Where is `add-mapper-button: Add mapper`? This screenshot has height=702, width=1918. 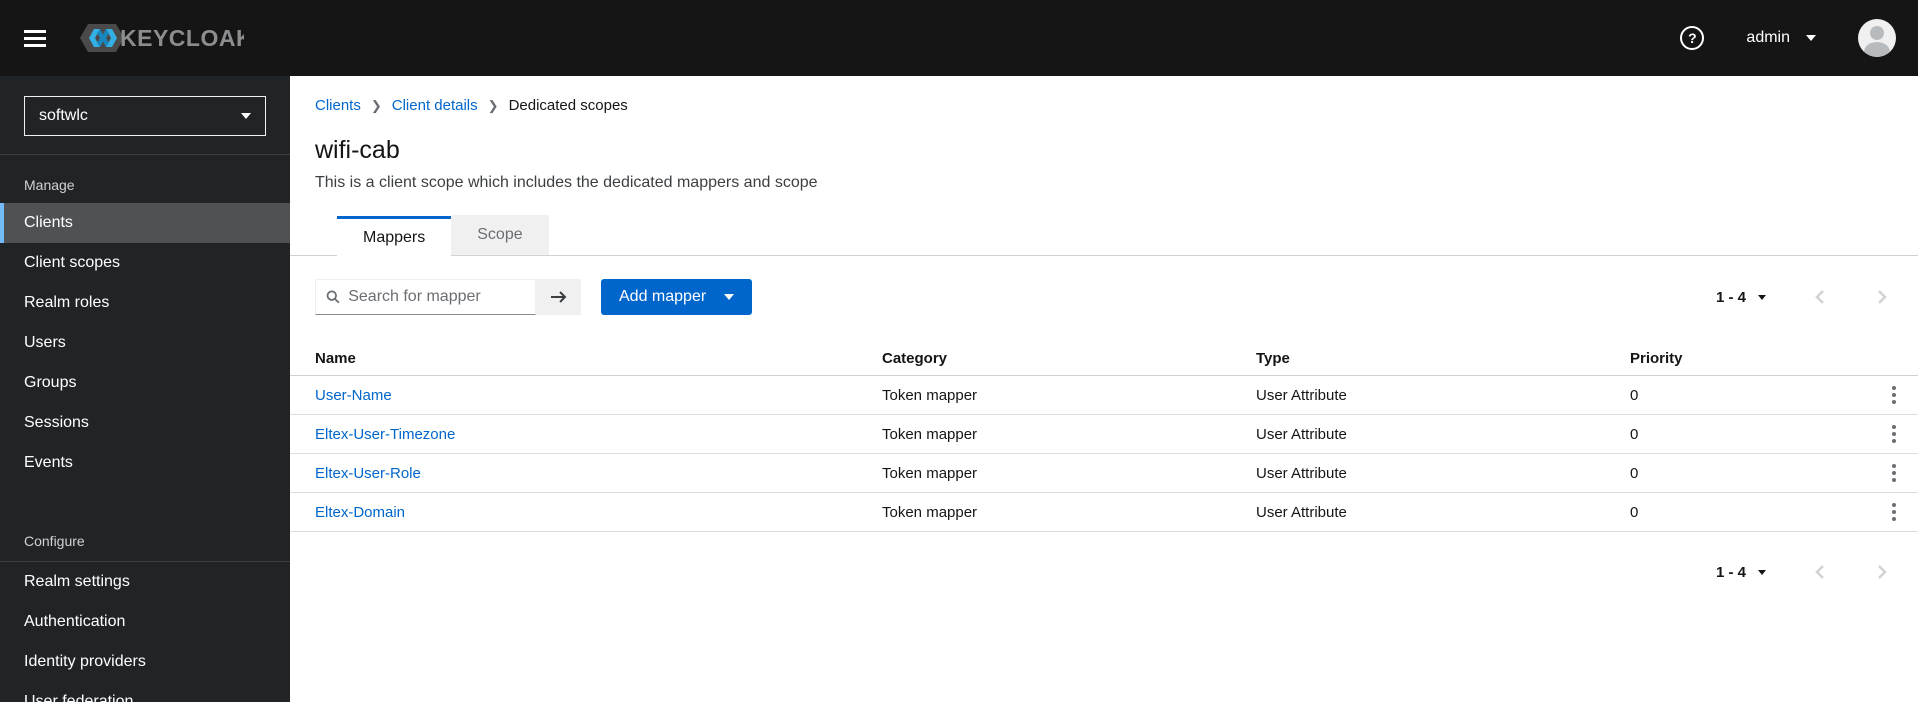
add-mapper-button: Add mapper is located at coordinates (677, 297).